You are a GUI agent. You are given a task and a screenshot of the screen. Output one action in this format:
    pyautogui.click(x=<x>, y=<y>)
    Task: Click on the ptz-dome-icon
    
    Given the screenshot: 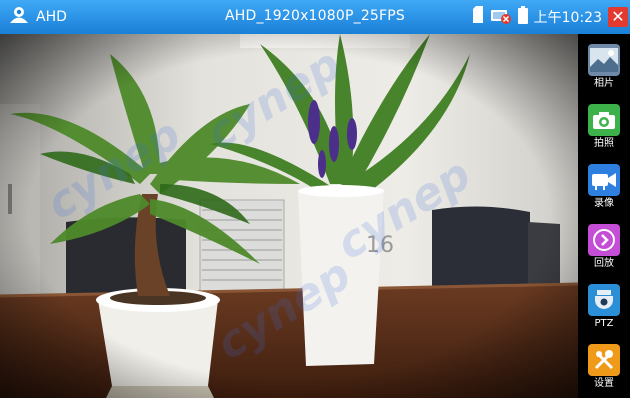 What is the action you would take?
    pyautogui.click(x=604, y=300)
    